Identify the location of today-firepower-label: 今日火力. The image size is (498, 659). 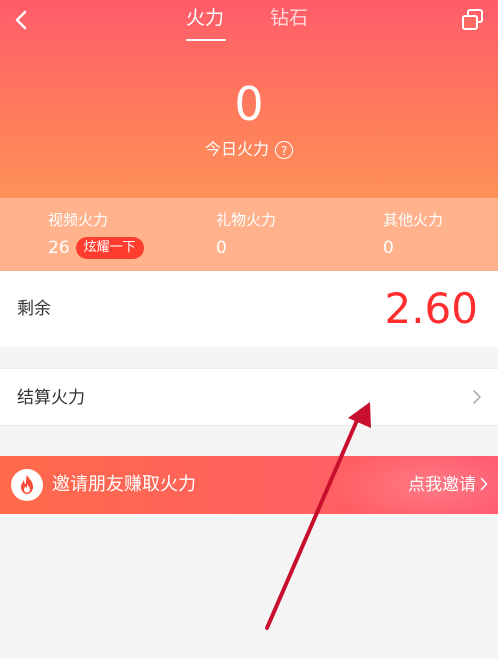
(236, 149).